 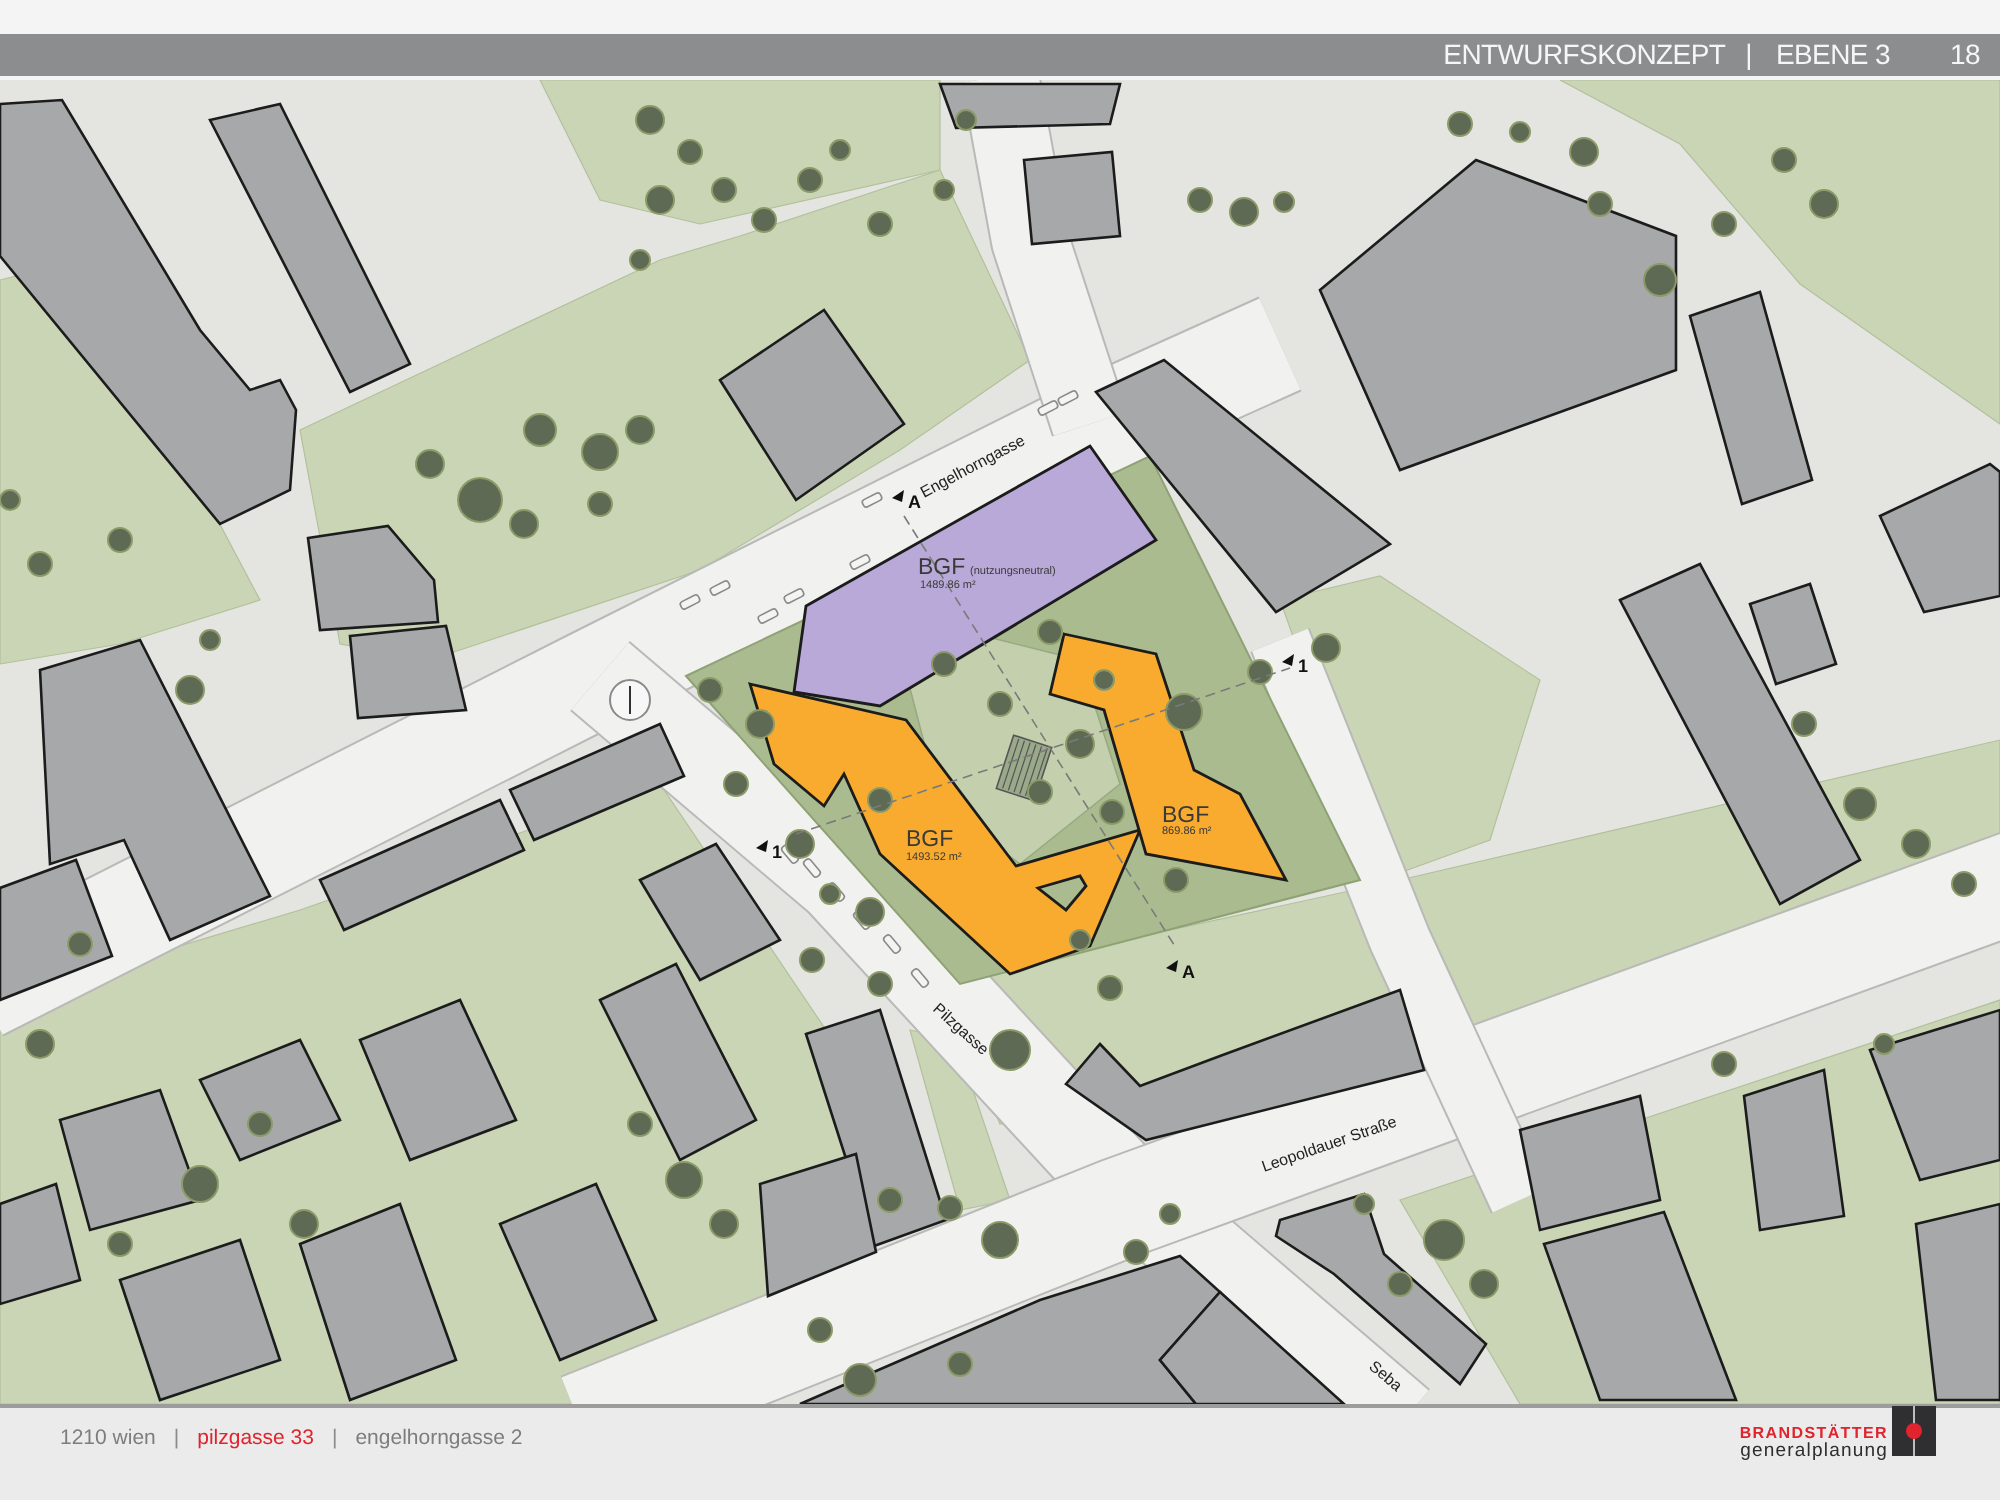 What do you see at coordinates (439, 1438) in the screenshot?
I see `address-text: engelhorngasse 2` at bounding box center [439, 1438].